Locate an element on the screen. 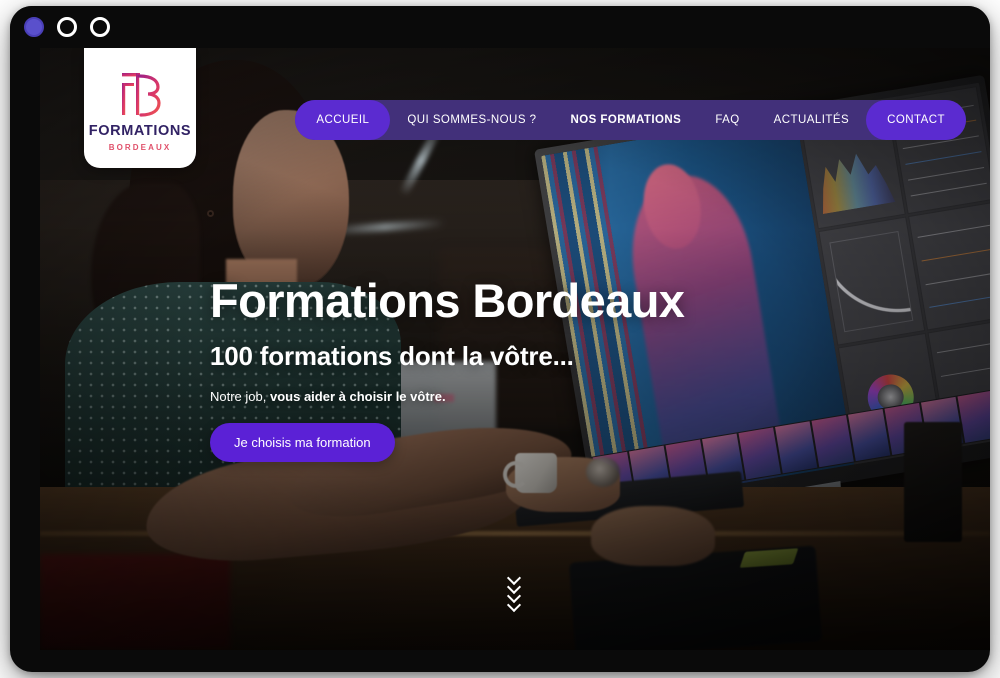 The height and width of the screenshot is (678, 1000). photo-person-hand-left is located at coordinates (653, 535).